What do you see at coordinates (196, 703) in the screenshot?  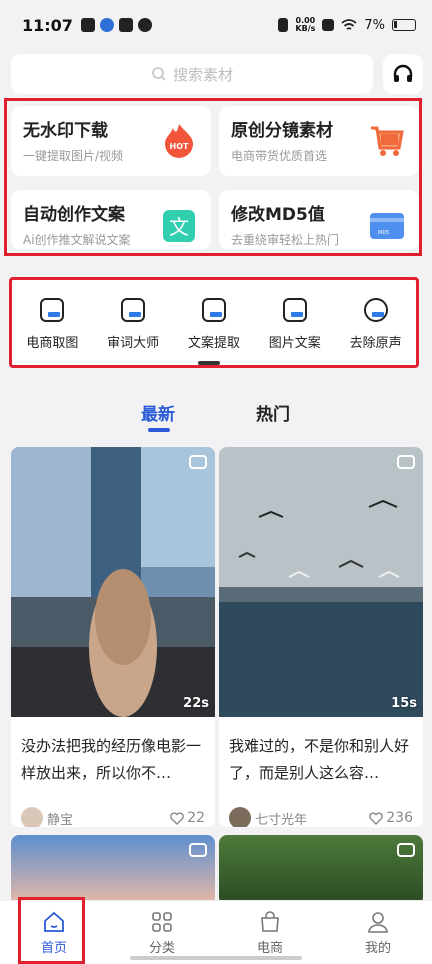 I see `video-duration: 22s` at bounding box center [196, 703].